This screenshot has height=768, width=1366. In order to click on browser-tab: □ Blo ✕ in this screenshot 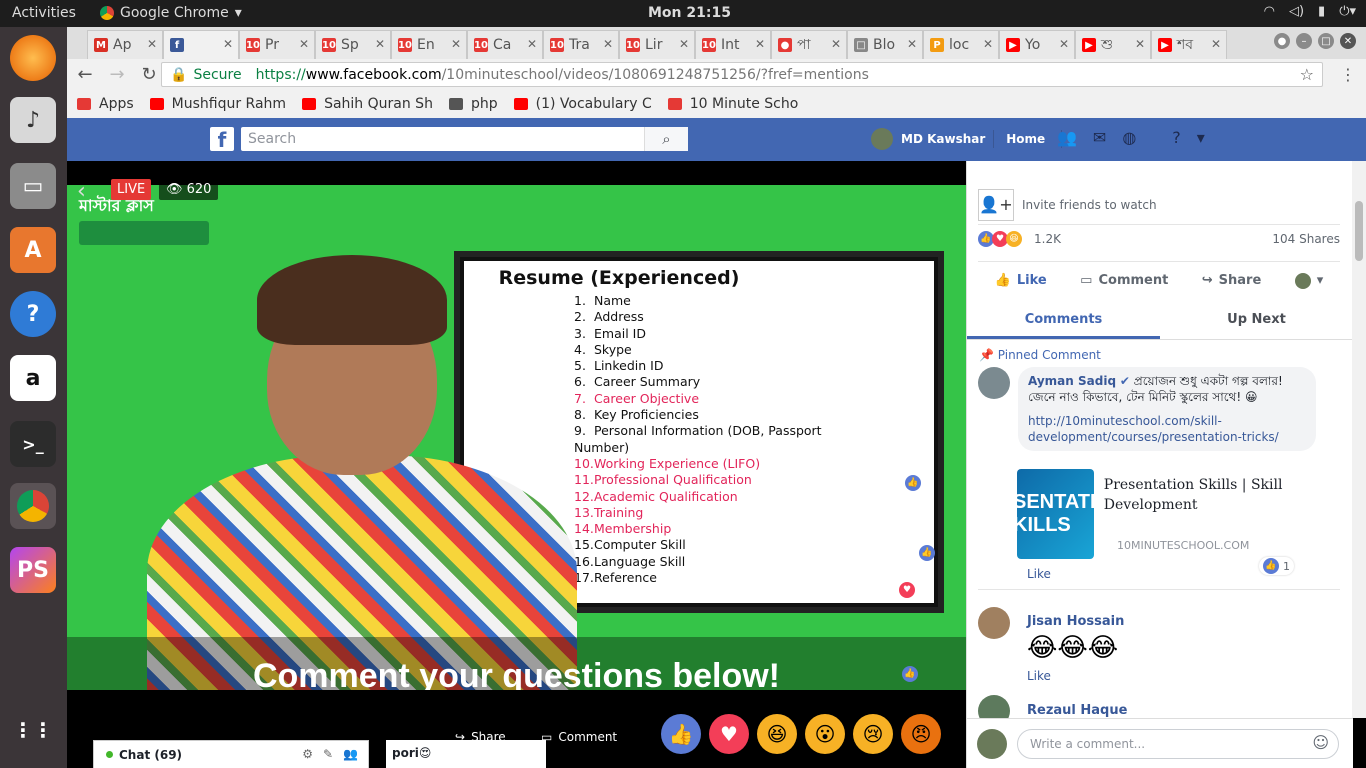, I will do `click(885, 44)`.